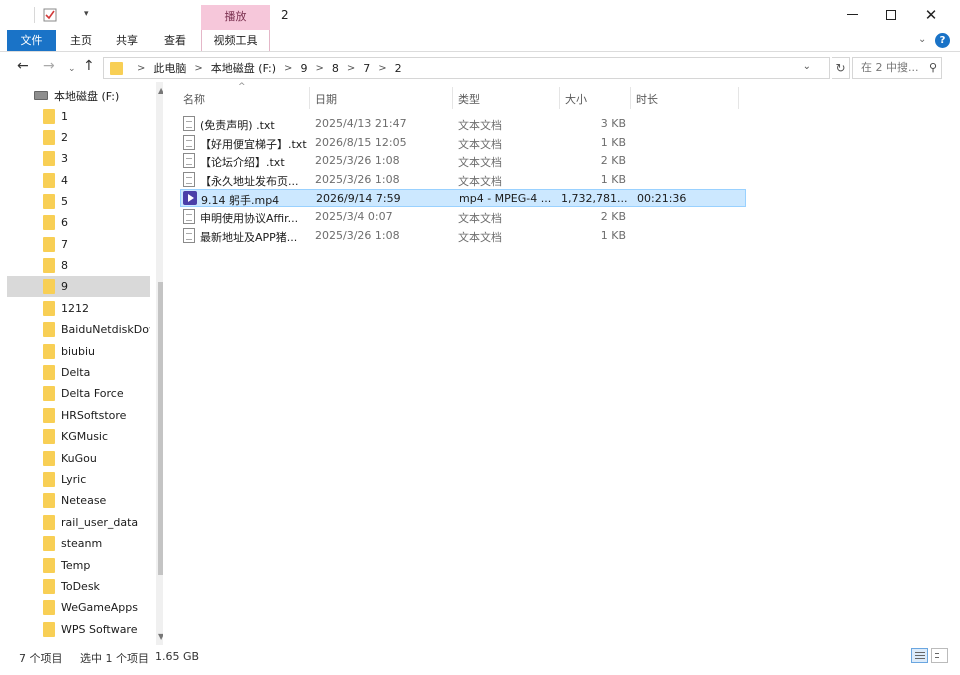 The height and width of the screenshot is (675, 960). I want to click on tree-folder: Netease, so click(78, 500).